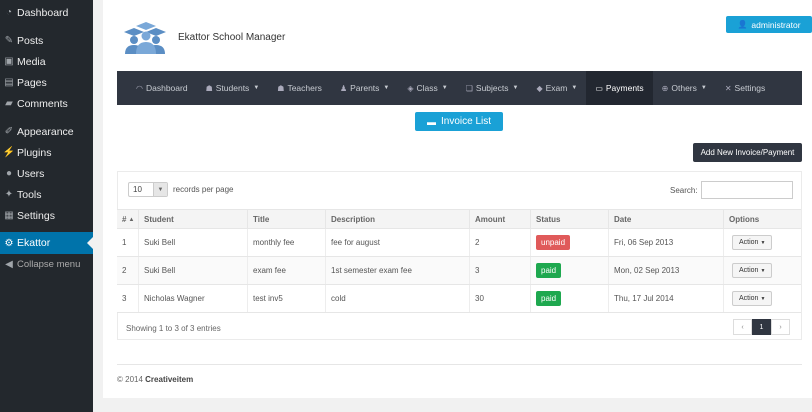 Image resolution: width=812 pixels, height=412 pixels. What do you see at coordinates (46, 131) in the screenshot?
I see `sidebar-item-appearance: ✐ Appearance` at bounding box center [46, 131].